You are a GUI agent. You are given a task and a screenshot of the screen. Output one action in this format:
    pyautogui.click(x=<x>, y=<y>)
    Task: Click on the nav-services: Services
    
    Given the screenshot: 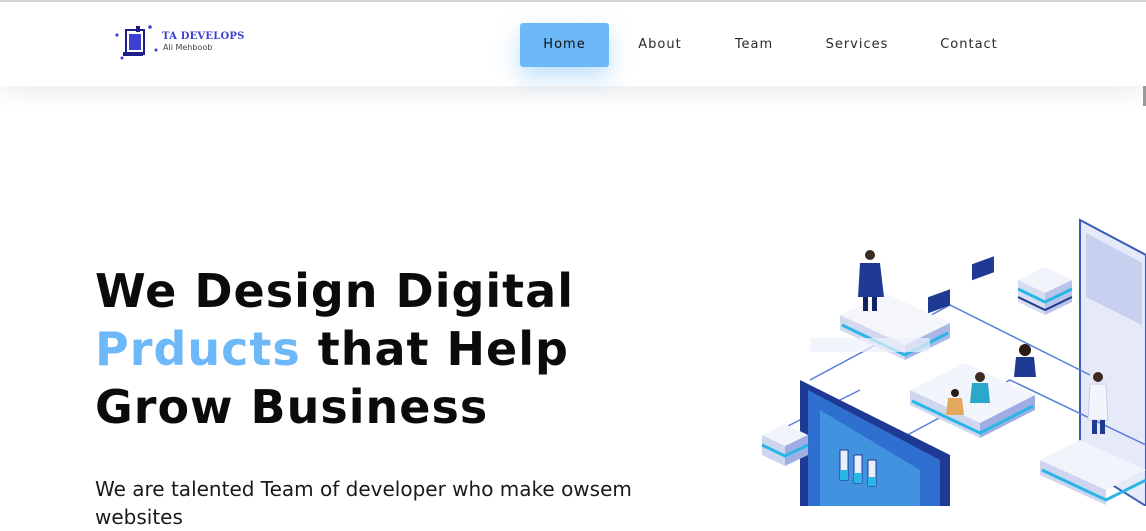 What is the action you would take?
    pyautogui.click(x=857, y=45)
    